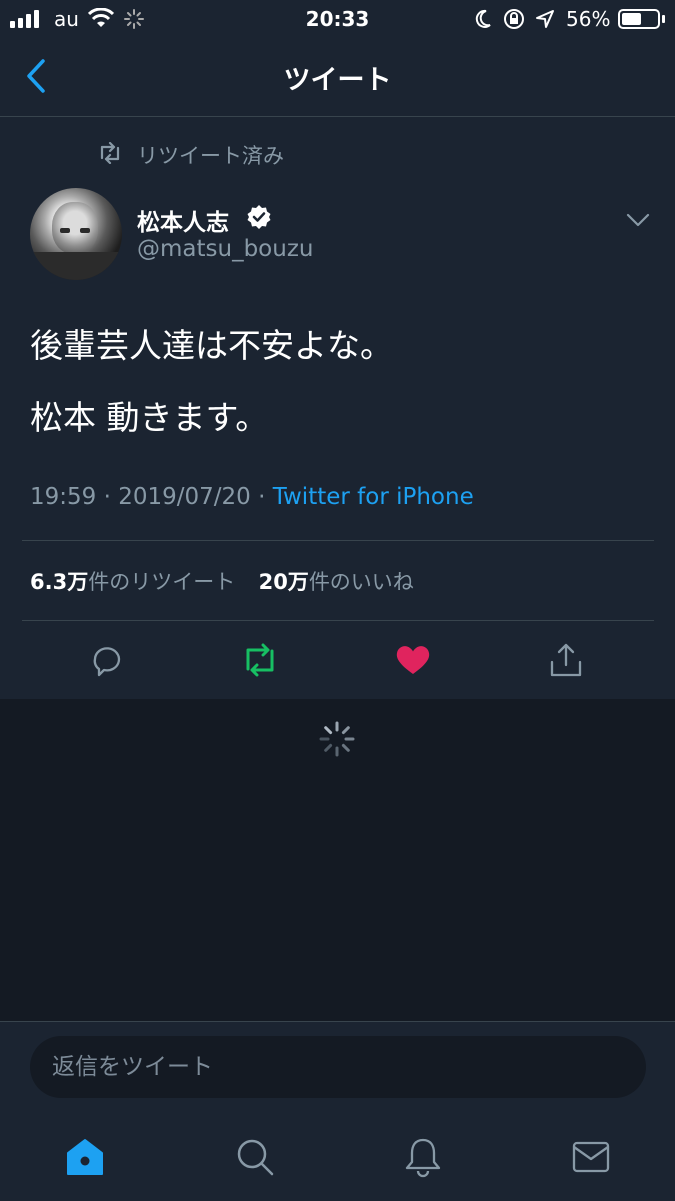 This screenshot has height=1201, width=675. I want to click on tweet-stats: 6.3万件のリツイート 20万件のいいね, so click(222, 581).